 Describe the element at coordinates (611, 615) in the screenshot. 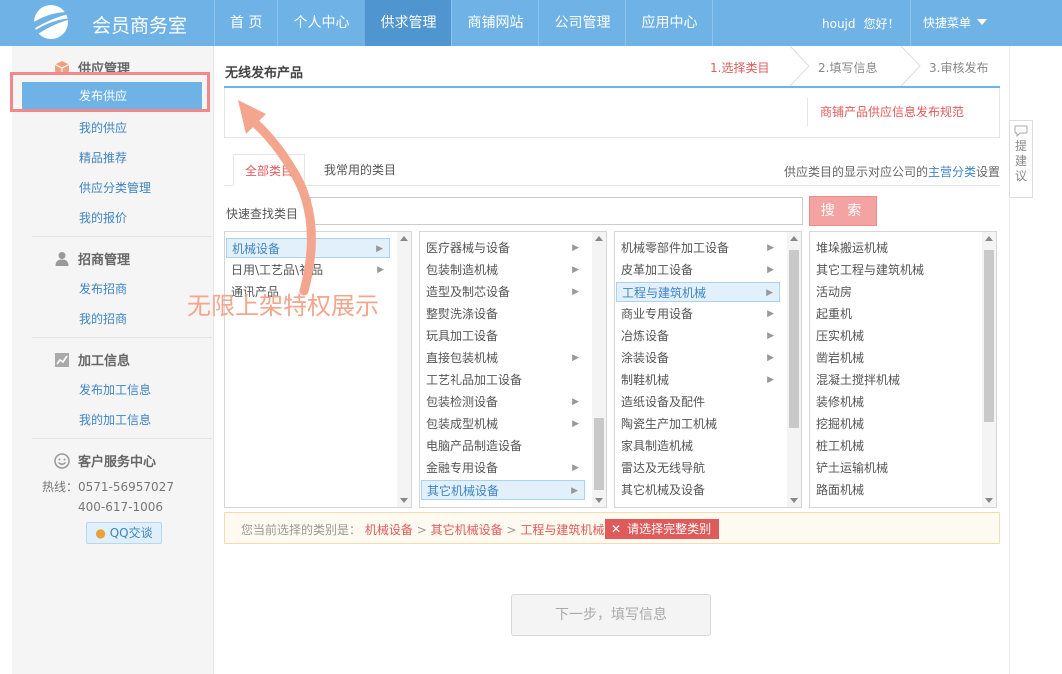

I see `next-step-button: 下一步，填写信息` at that location.